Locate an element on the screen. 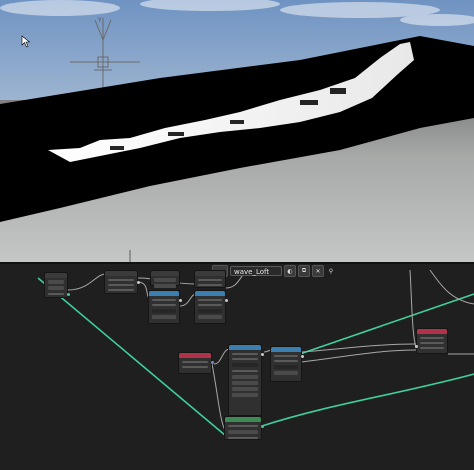  node-tree-name-field: wave_Loft is located at coordinates (256, 271).